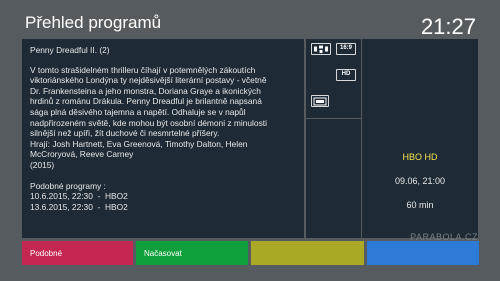 The height and width of the screenshot is (281, 500). Describe the element at coordinates (320, 101) in the screenshot. I see `teletext-icon` at that location.